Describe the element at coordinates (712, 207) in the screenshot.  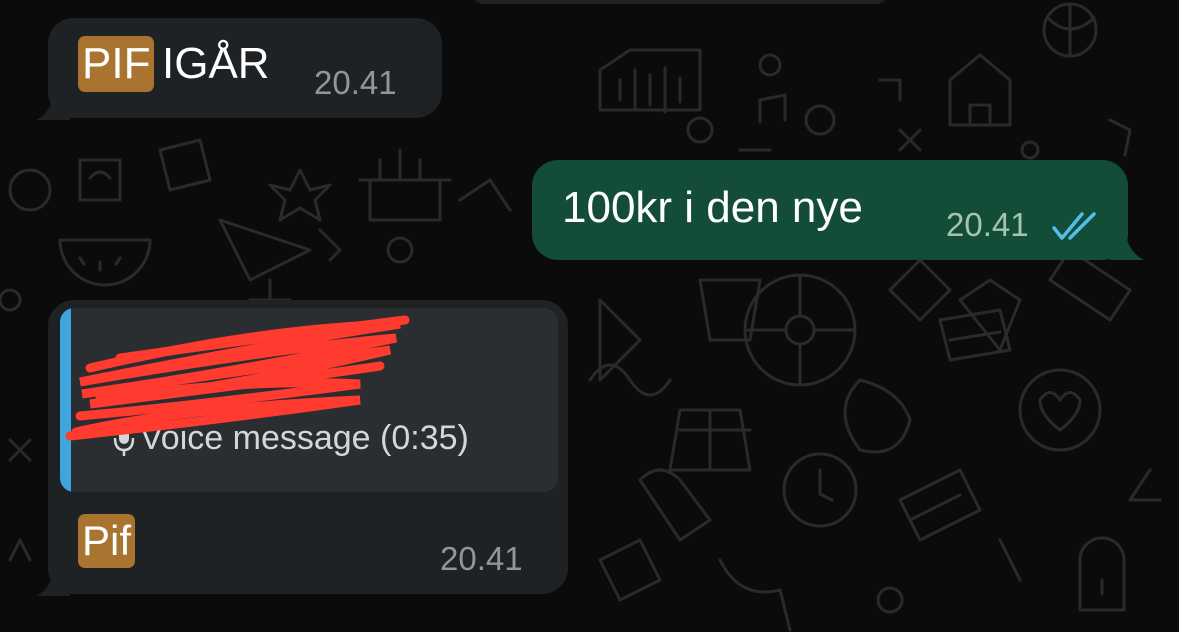
I see `message-text: 100kr i den nye` at that location.